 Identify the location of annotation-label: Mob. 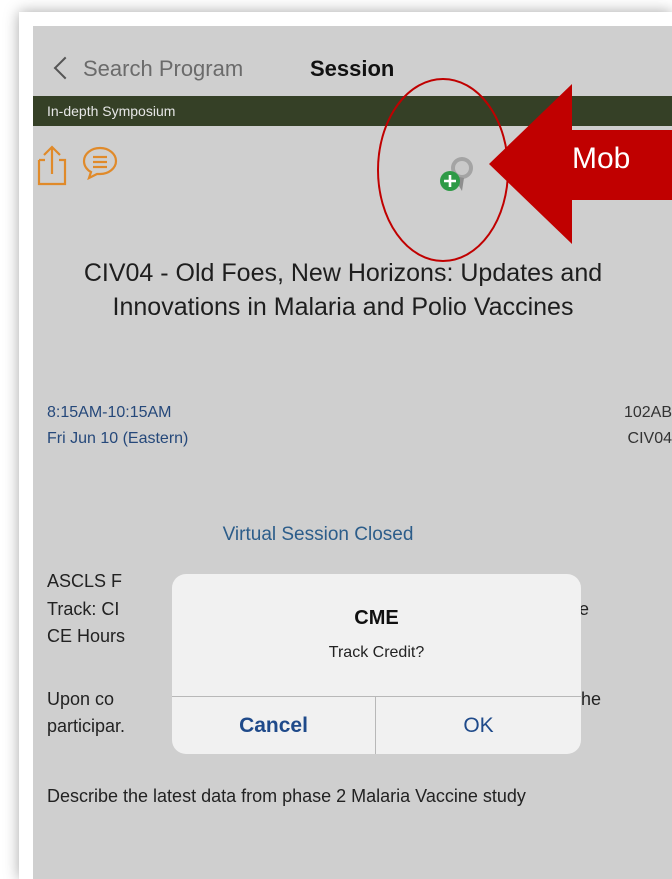
(601, 158).